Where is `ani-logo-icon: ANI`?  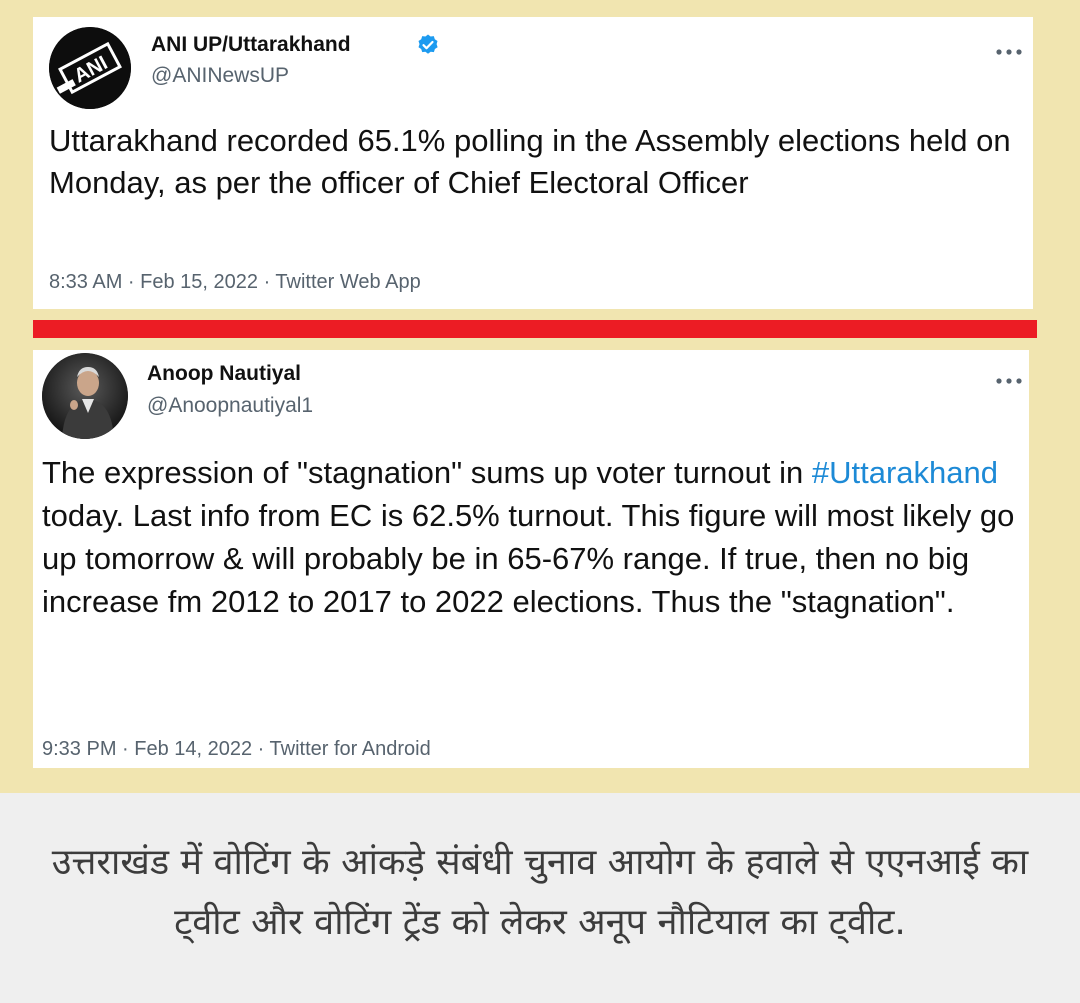 ani-logo-icon: ANI is located at coordinates (90, 68).